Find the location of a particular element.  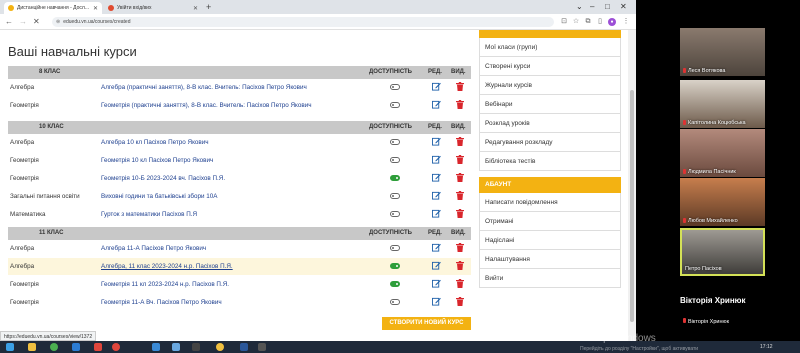

course-link: Гурток з математики Пасіхов П.Я is located at coordinates (149, 214).